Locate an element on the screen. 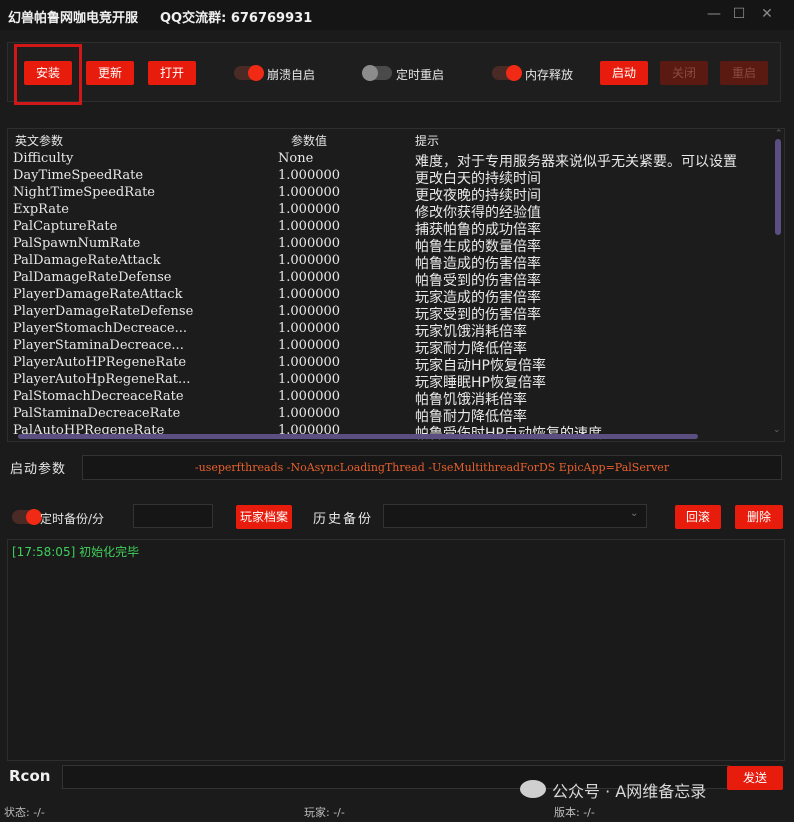  start-button: 启动 is located at coordinates (624, 73).